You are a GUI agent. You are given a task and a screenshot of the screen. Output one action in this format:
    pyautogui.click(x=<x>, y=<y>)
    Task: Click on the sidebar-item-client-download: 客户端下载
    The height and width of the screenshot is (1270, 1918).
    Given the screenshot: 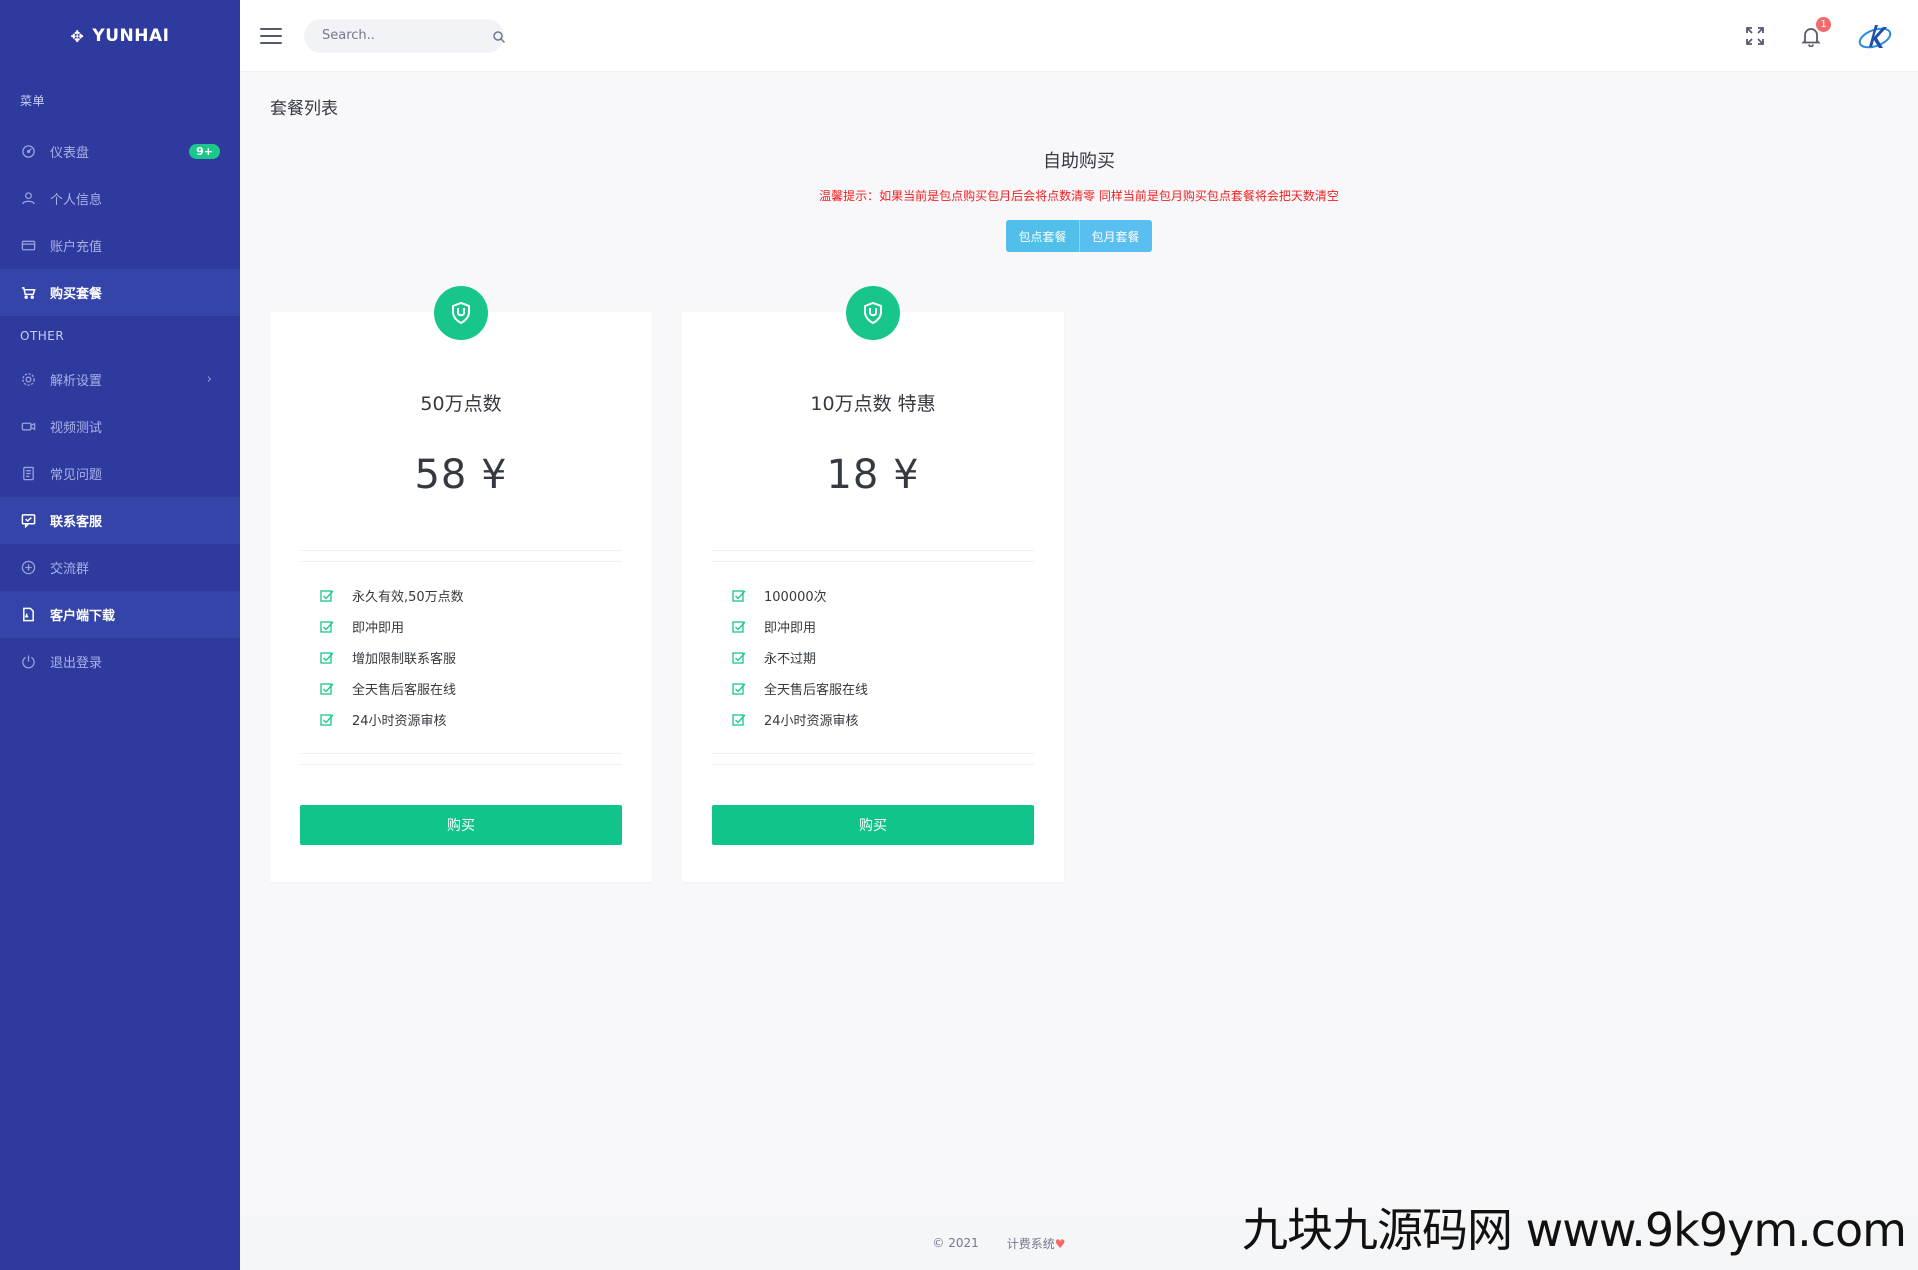 What is the action you would take?
    pyautogui.click(x=120, y=614)
    